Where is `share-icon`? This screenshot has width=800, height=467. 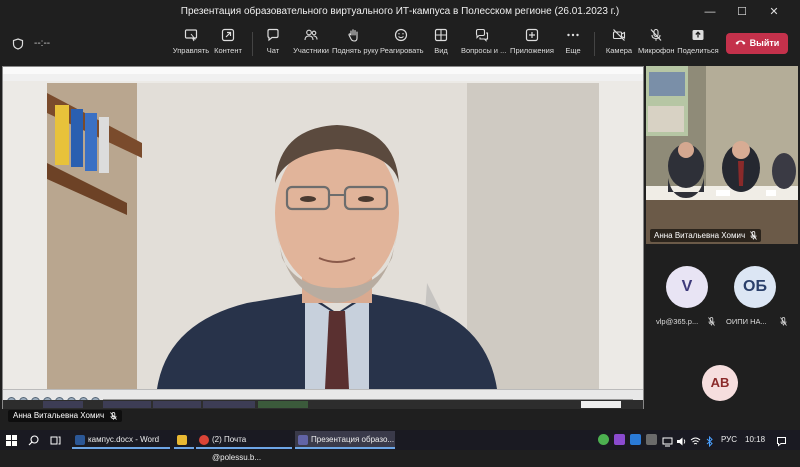 share-icon is located at coordinates (698, 35).